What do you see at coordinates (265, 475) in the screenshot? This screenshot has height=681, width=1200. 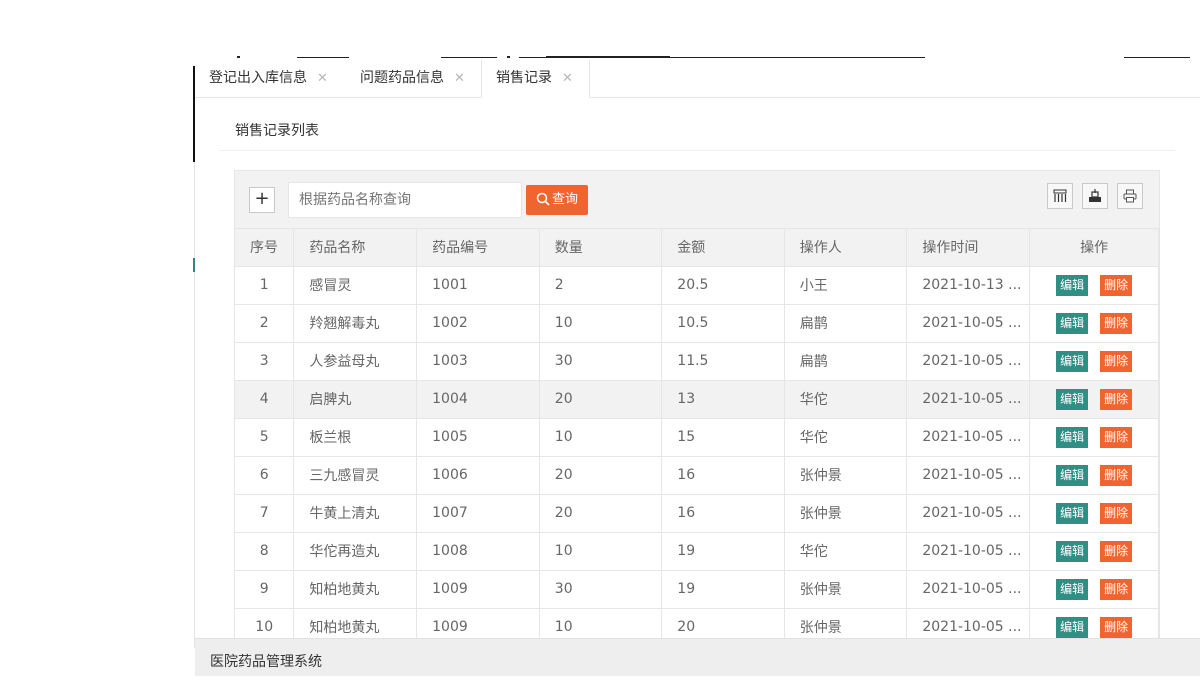 I see `table-cell: 6` at bounding box center [265, 475].